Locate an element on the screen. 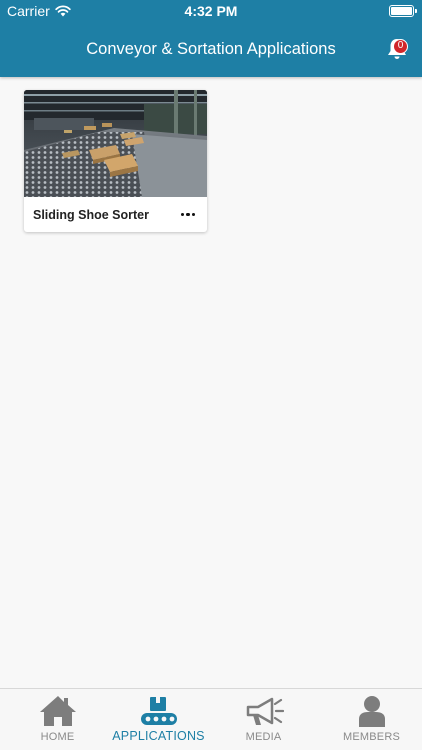  megaphone-icon is located at coordinates (265, 711).